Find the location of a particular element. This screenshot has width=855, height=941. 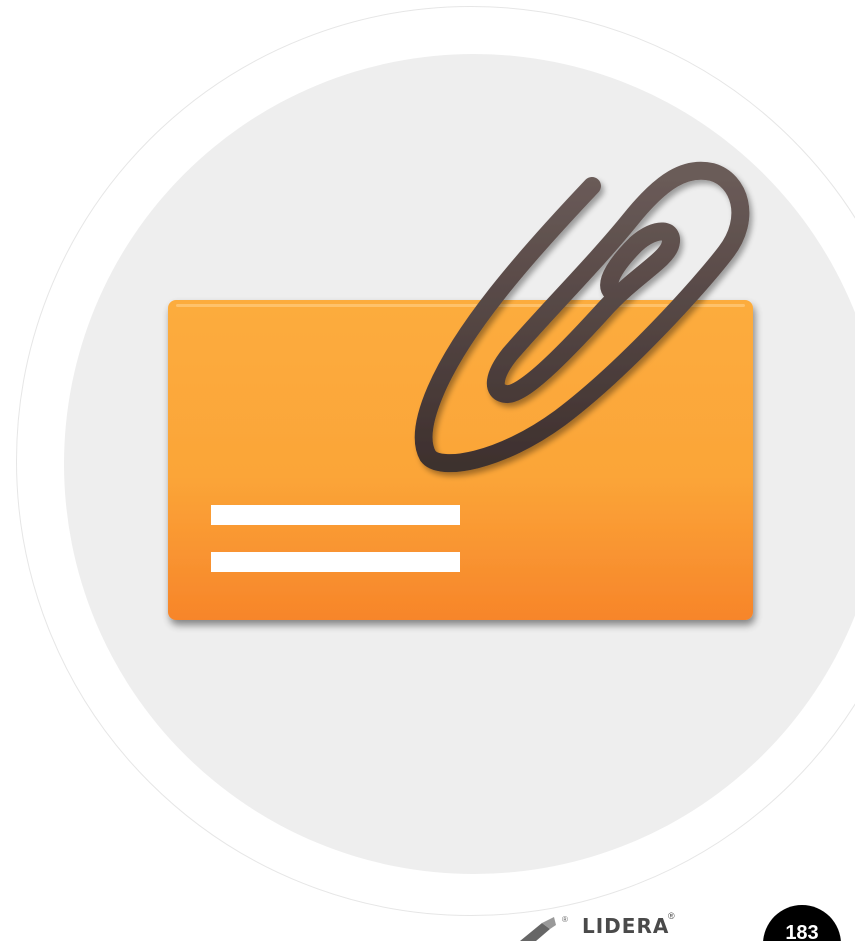

brand-logo: ® LIDERA ® is located at coordinates (635, 923).